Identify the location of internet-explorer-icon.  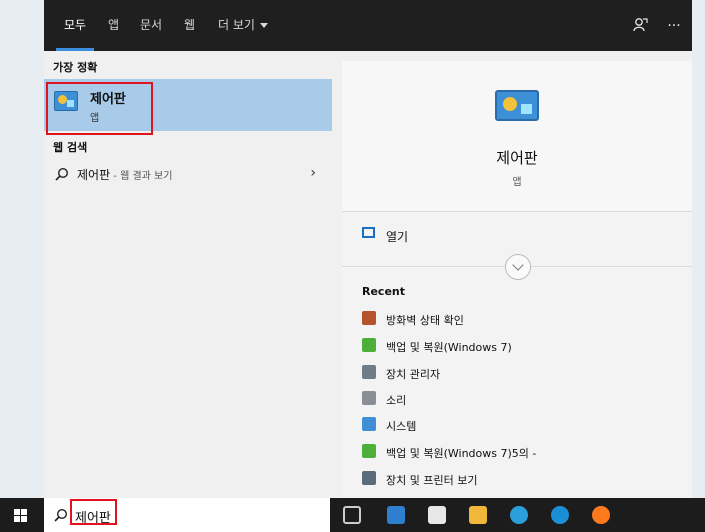
(560, 515).